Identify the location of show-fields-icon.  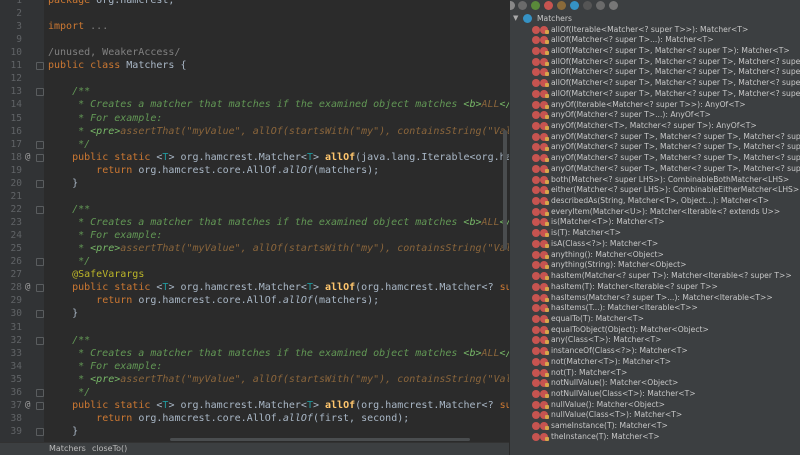
(535, 5).